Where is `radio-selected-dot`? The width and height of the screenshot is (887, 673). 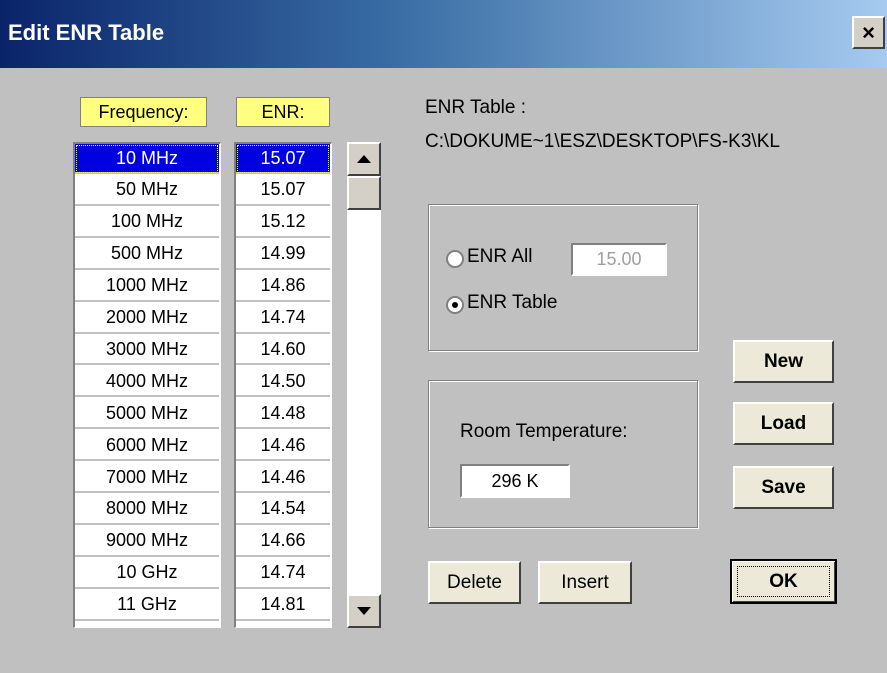
radio-selected-dot is located at coordinates (455, 305).